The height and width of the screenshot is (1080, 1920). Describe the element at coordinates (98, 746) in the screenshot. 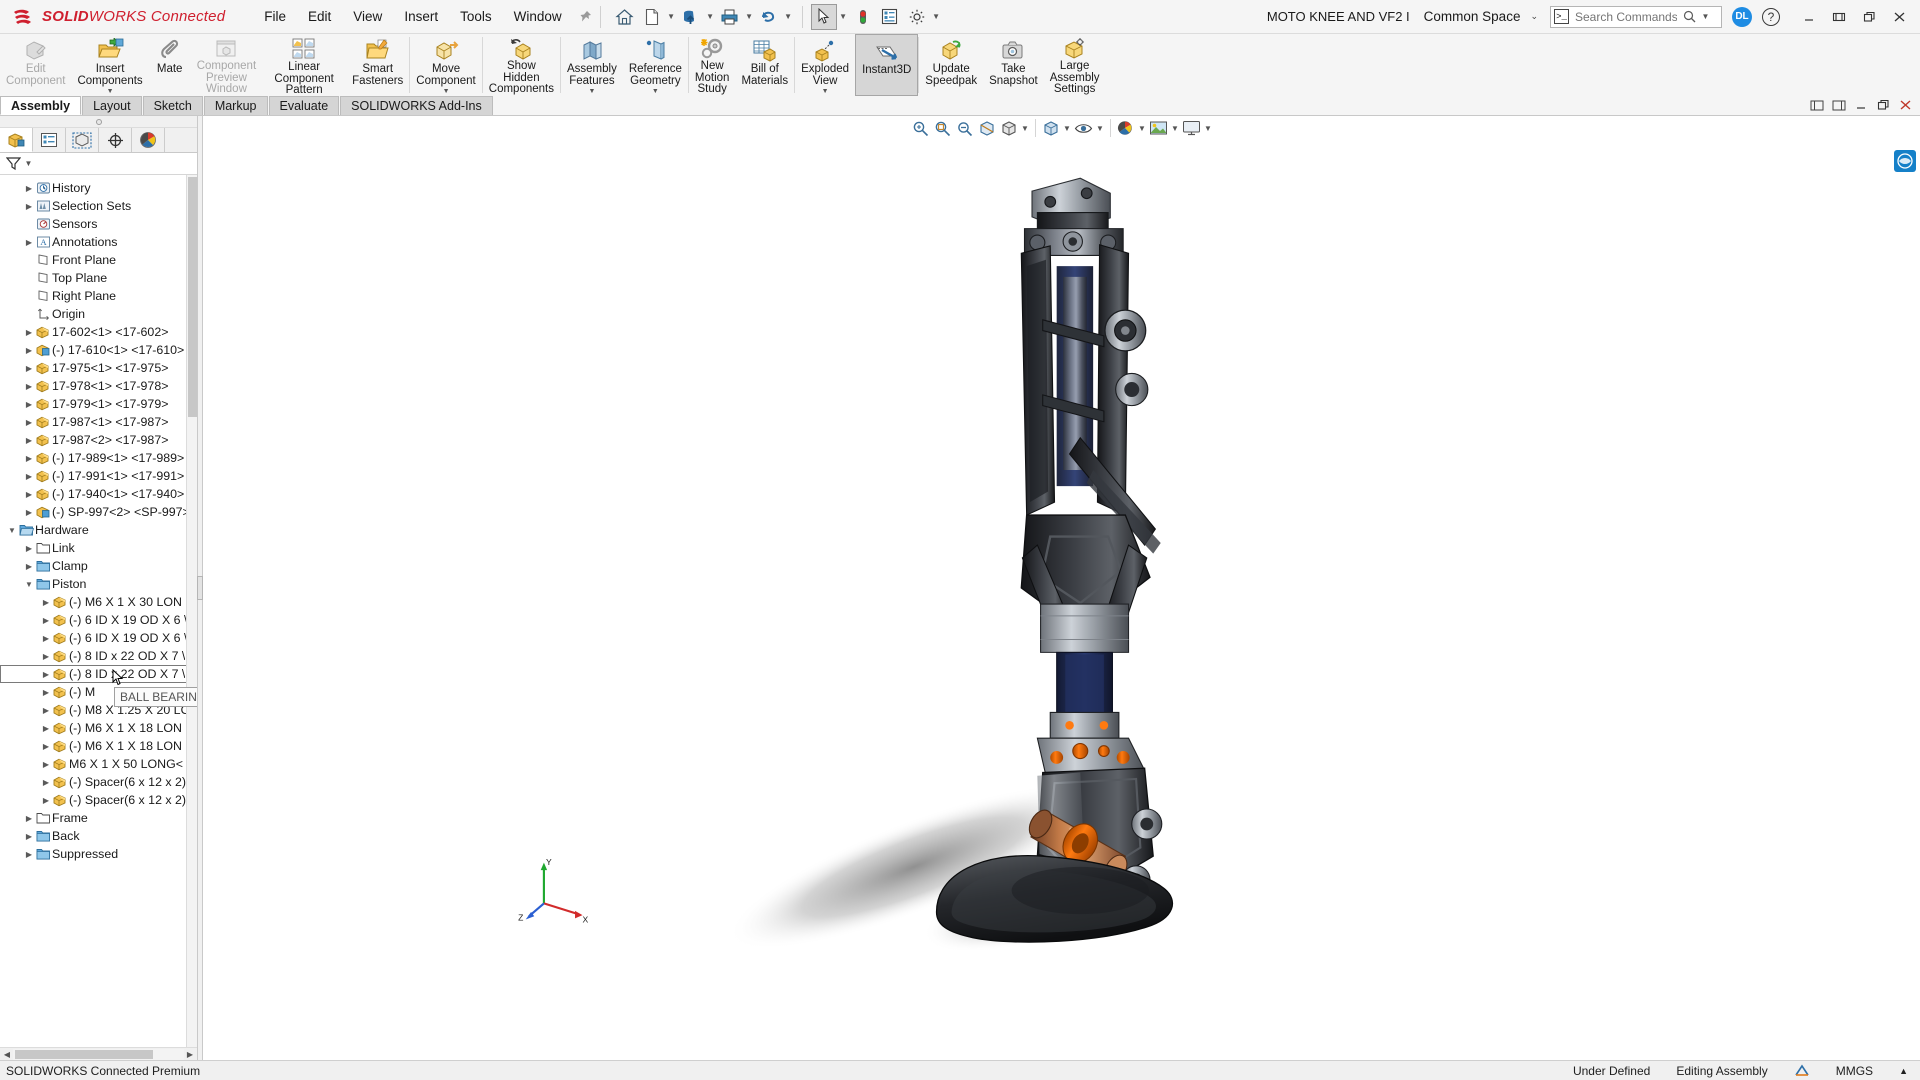

I see `tree-item: ▶ (-) M6 X 1 X 18 LON` at that location.